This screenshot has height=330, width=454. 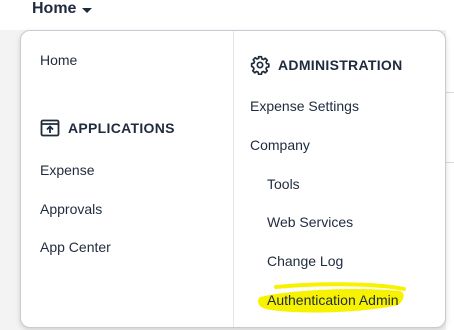 I want to click on menu-item-home: Home, so click(x=58, y=60).